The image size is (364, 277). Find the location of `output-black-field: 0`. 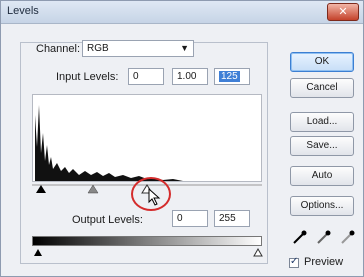

output-black-field: 0 is located at coordinates (190, 218).